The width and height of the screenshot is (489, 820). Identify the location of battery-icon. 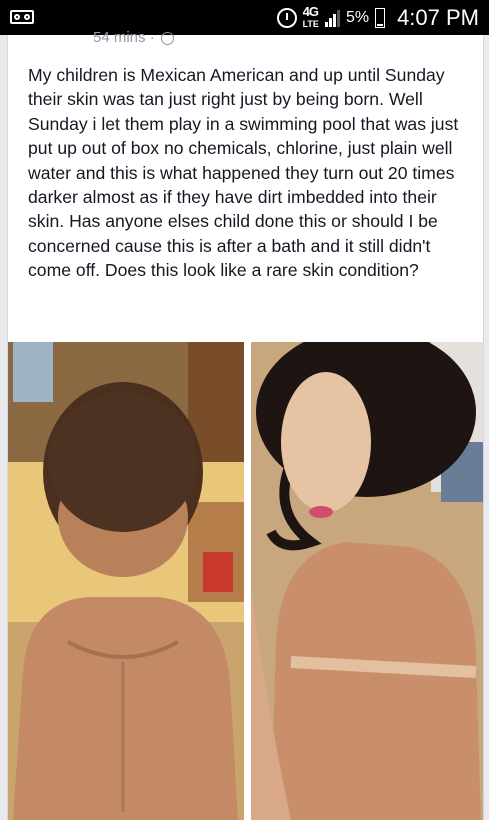
(380, 17).